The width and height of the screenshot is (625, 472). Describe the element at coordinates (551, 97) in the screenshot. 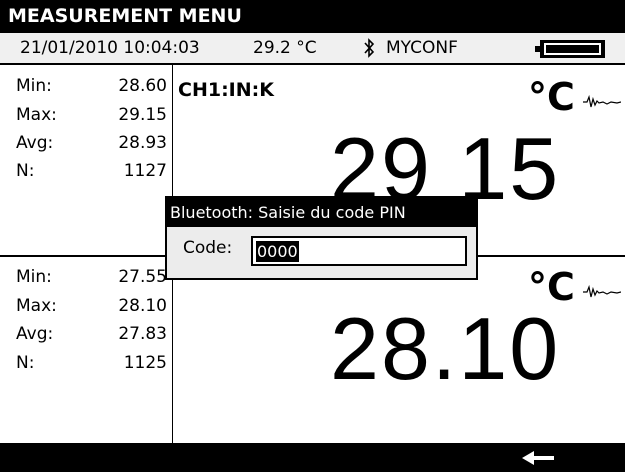

I see `unit-label: °C` at that location.